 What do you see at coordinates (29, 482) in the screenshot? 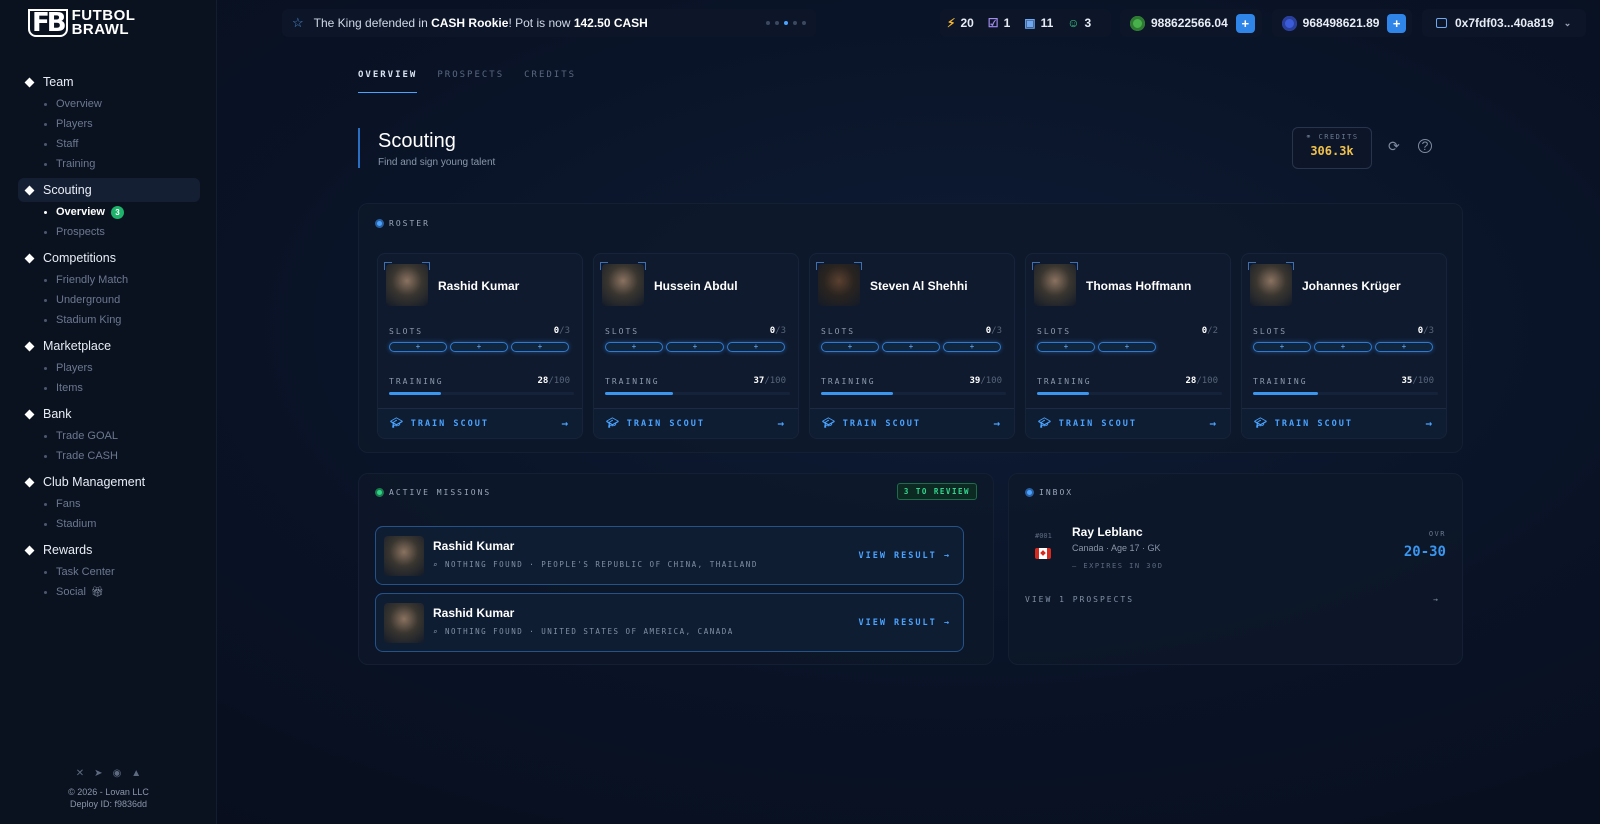
I see `diamond-icon` at bounding box center [29, 482].